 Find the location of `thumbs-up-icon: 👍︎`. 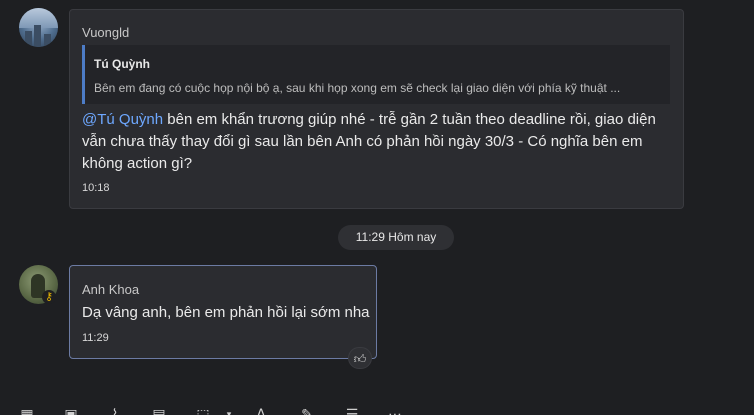

thumbs-up-icon: 👍︎ is located at coordinates (360, 358).